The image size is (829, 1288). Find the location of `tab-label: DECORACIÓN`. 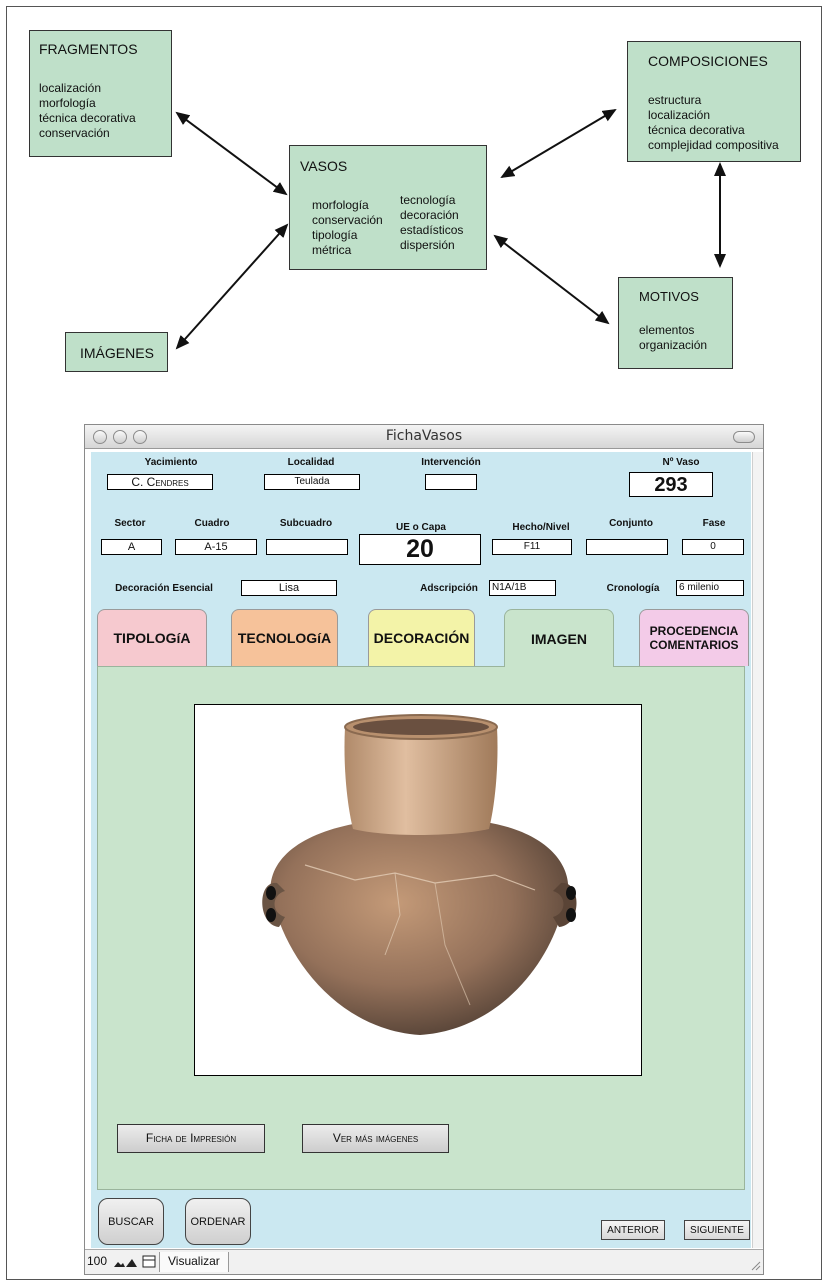

tab-label: DECORACIÓN is located at coordinates (421, 638).